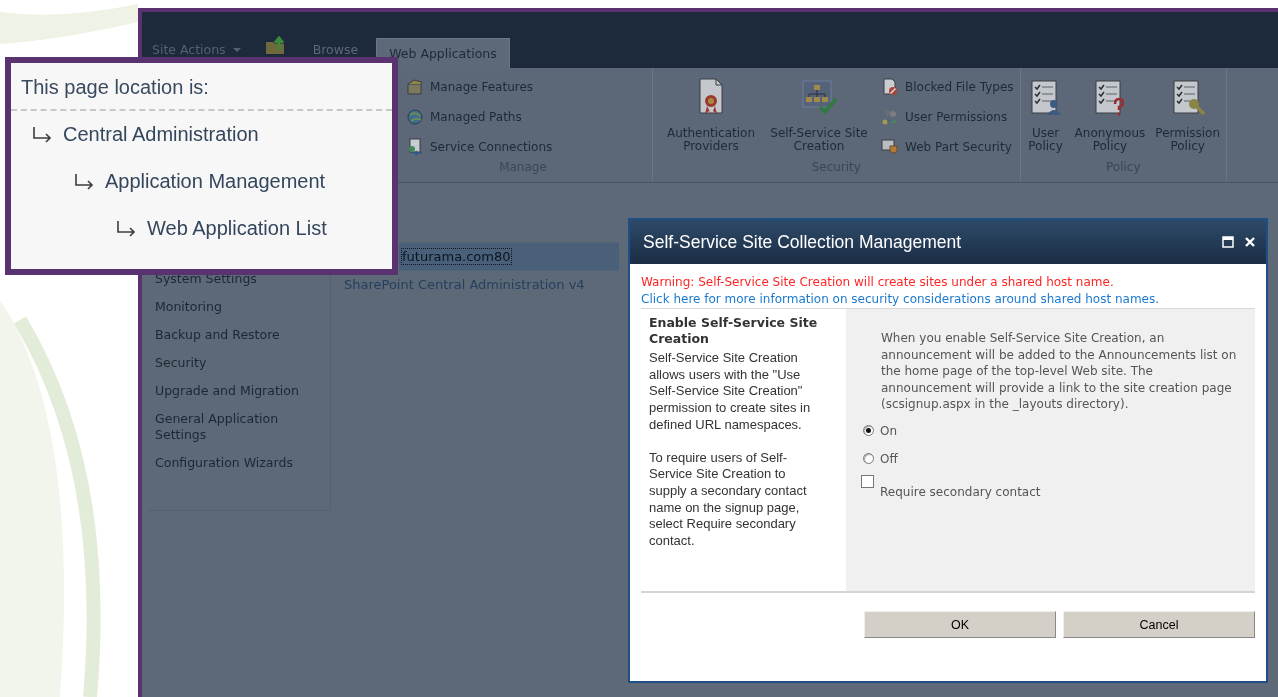 This screenshot has width=1278, height=697. Describe the element at coordinates (734, 331) in the screenshot. I see `section-title: Enable Self-Service Site Creation` at that location.